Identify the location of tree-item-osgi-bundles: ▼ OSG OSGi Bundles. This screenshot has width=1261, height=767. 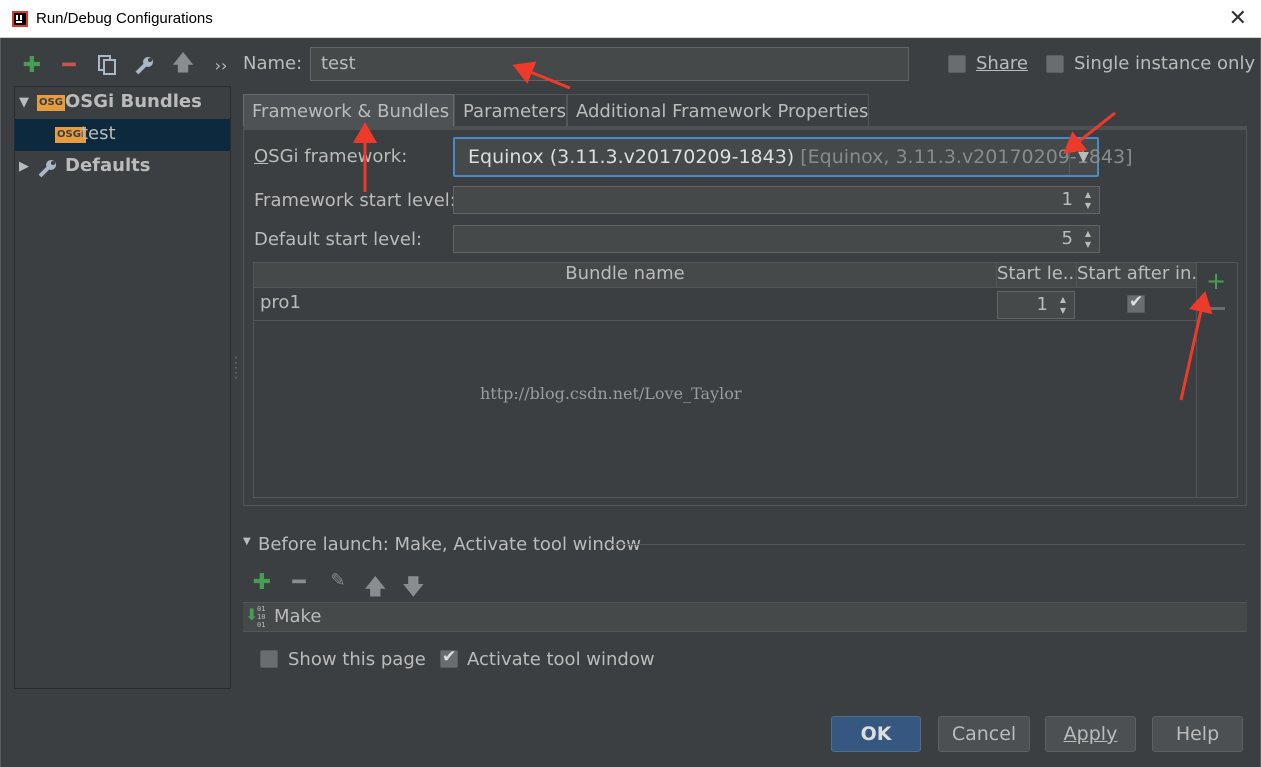
(122, 103).